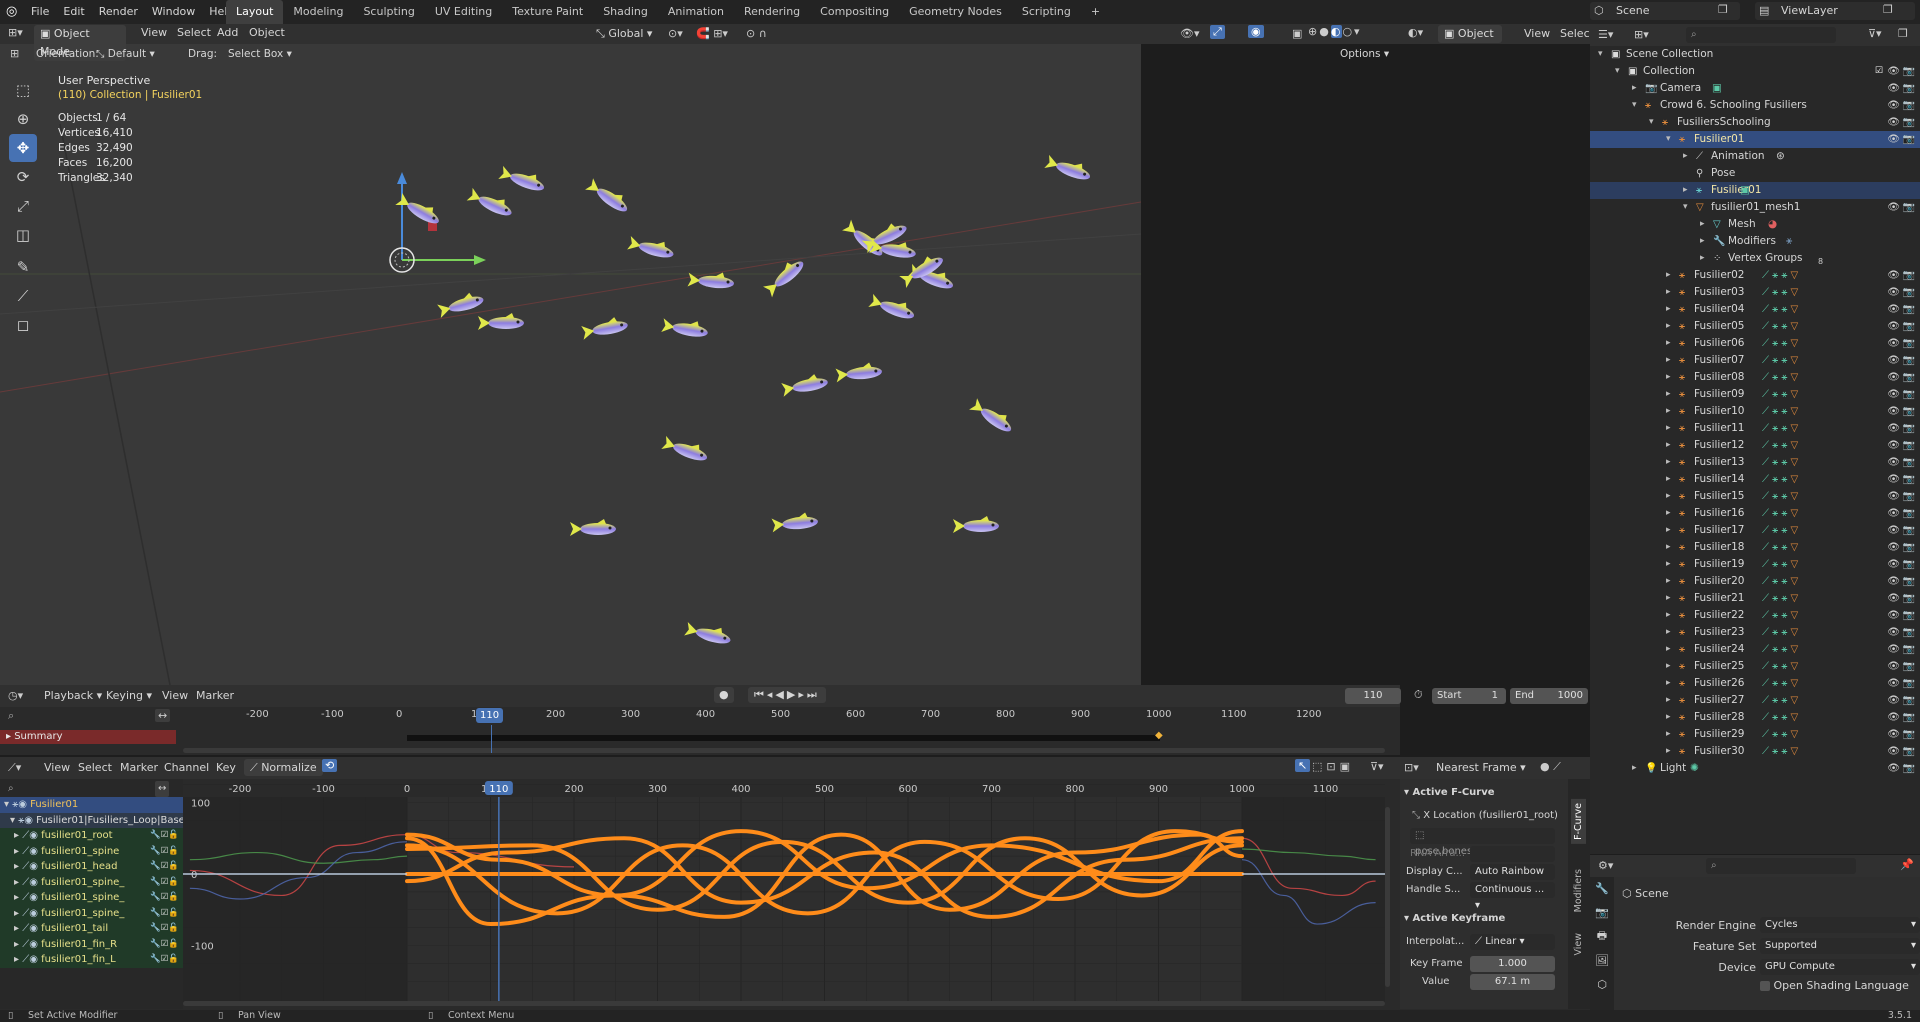  I want to click on outliner-item-fusilier25: ▸ ⚹ Fusilier25 ⟋ ⚹ ⚹ ▽ 👁 📷, so click(1755, 666).